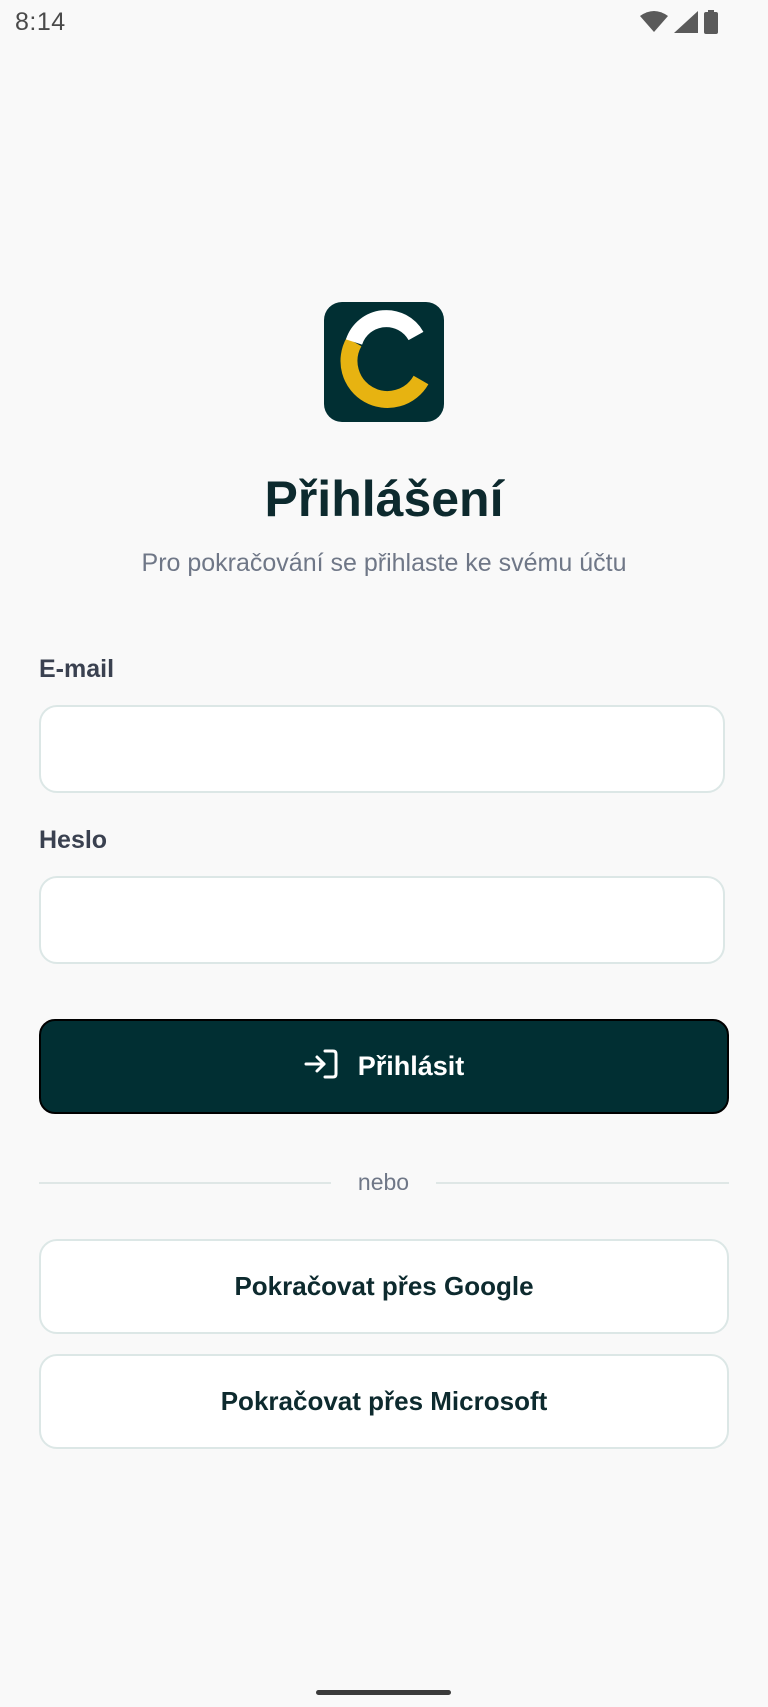  I want to click on signal-icon, so click(686, 22).